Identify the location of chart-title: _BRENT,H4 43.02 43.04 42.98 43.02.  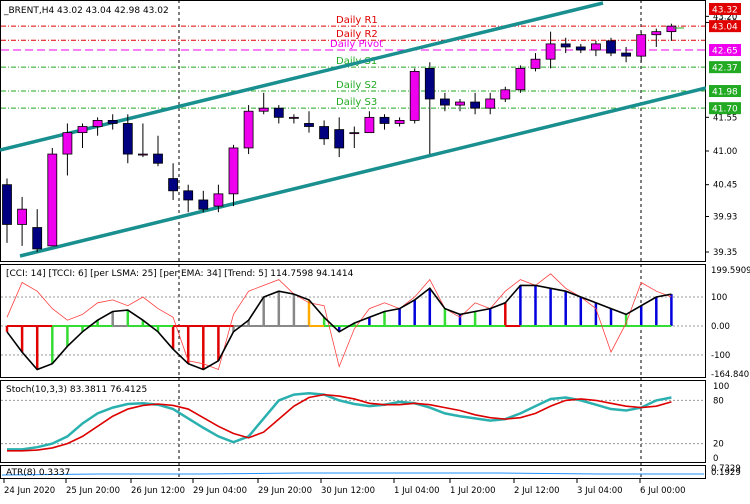
(86, 11).